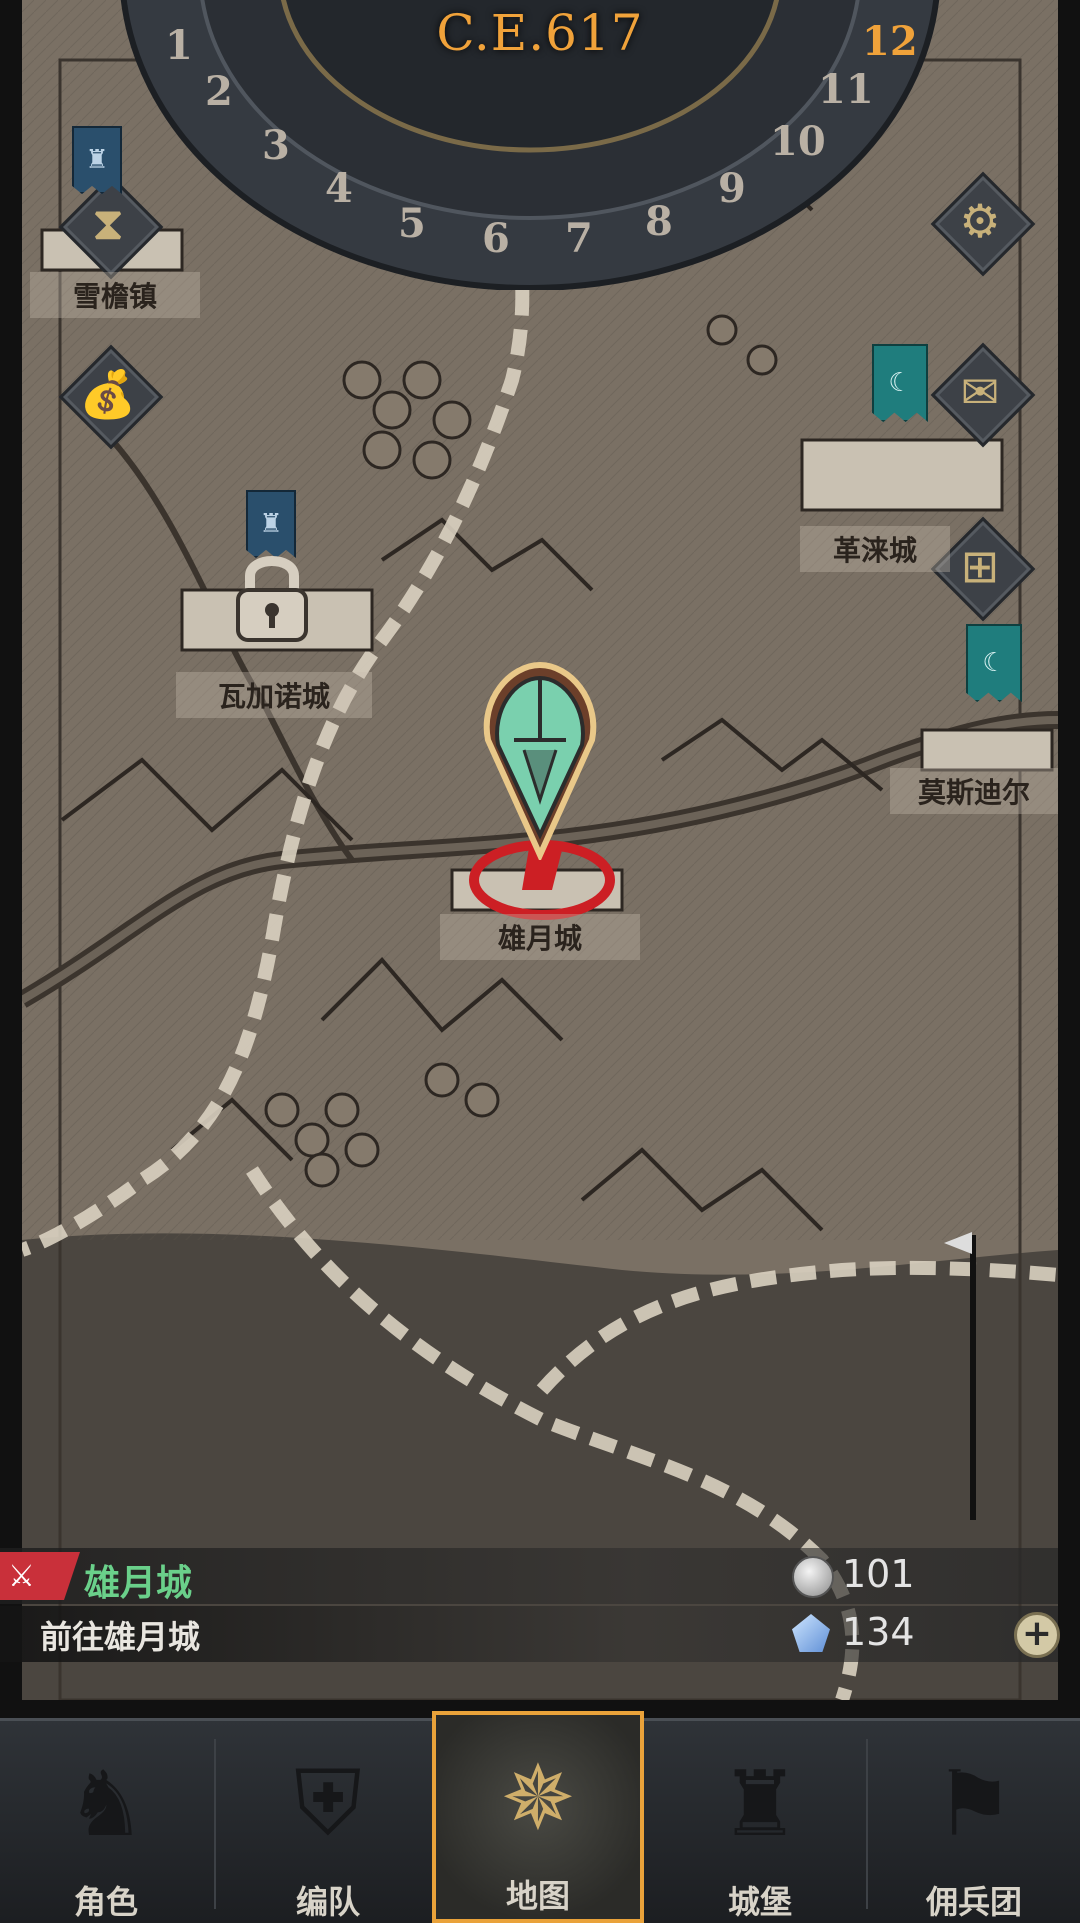  I want to click on game-date: C.E.617, so click(540, 33).